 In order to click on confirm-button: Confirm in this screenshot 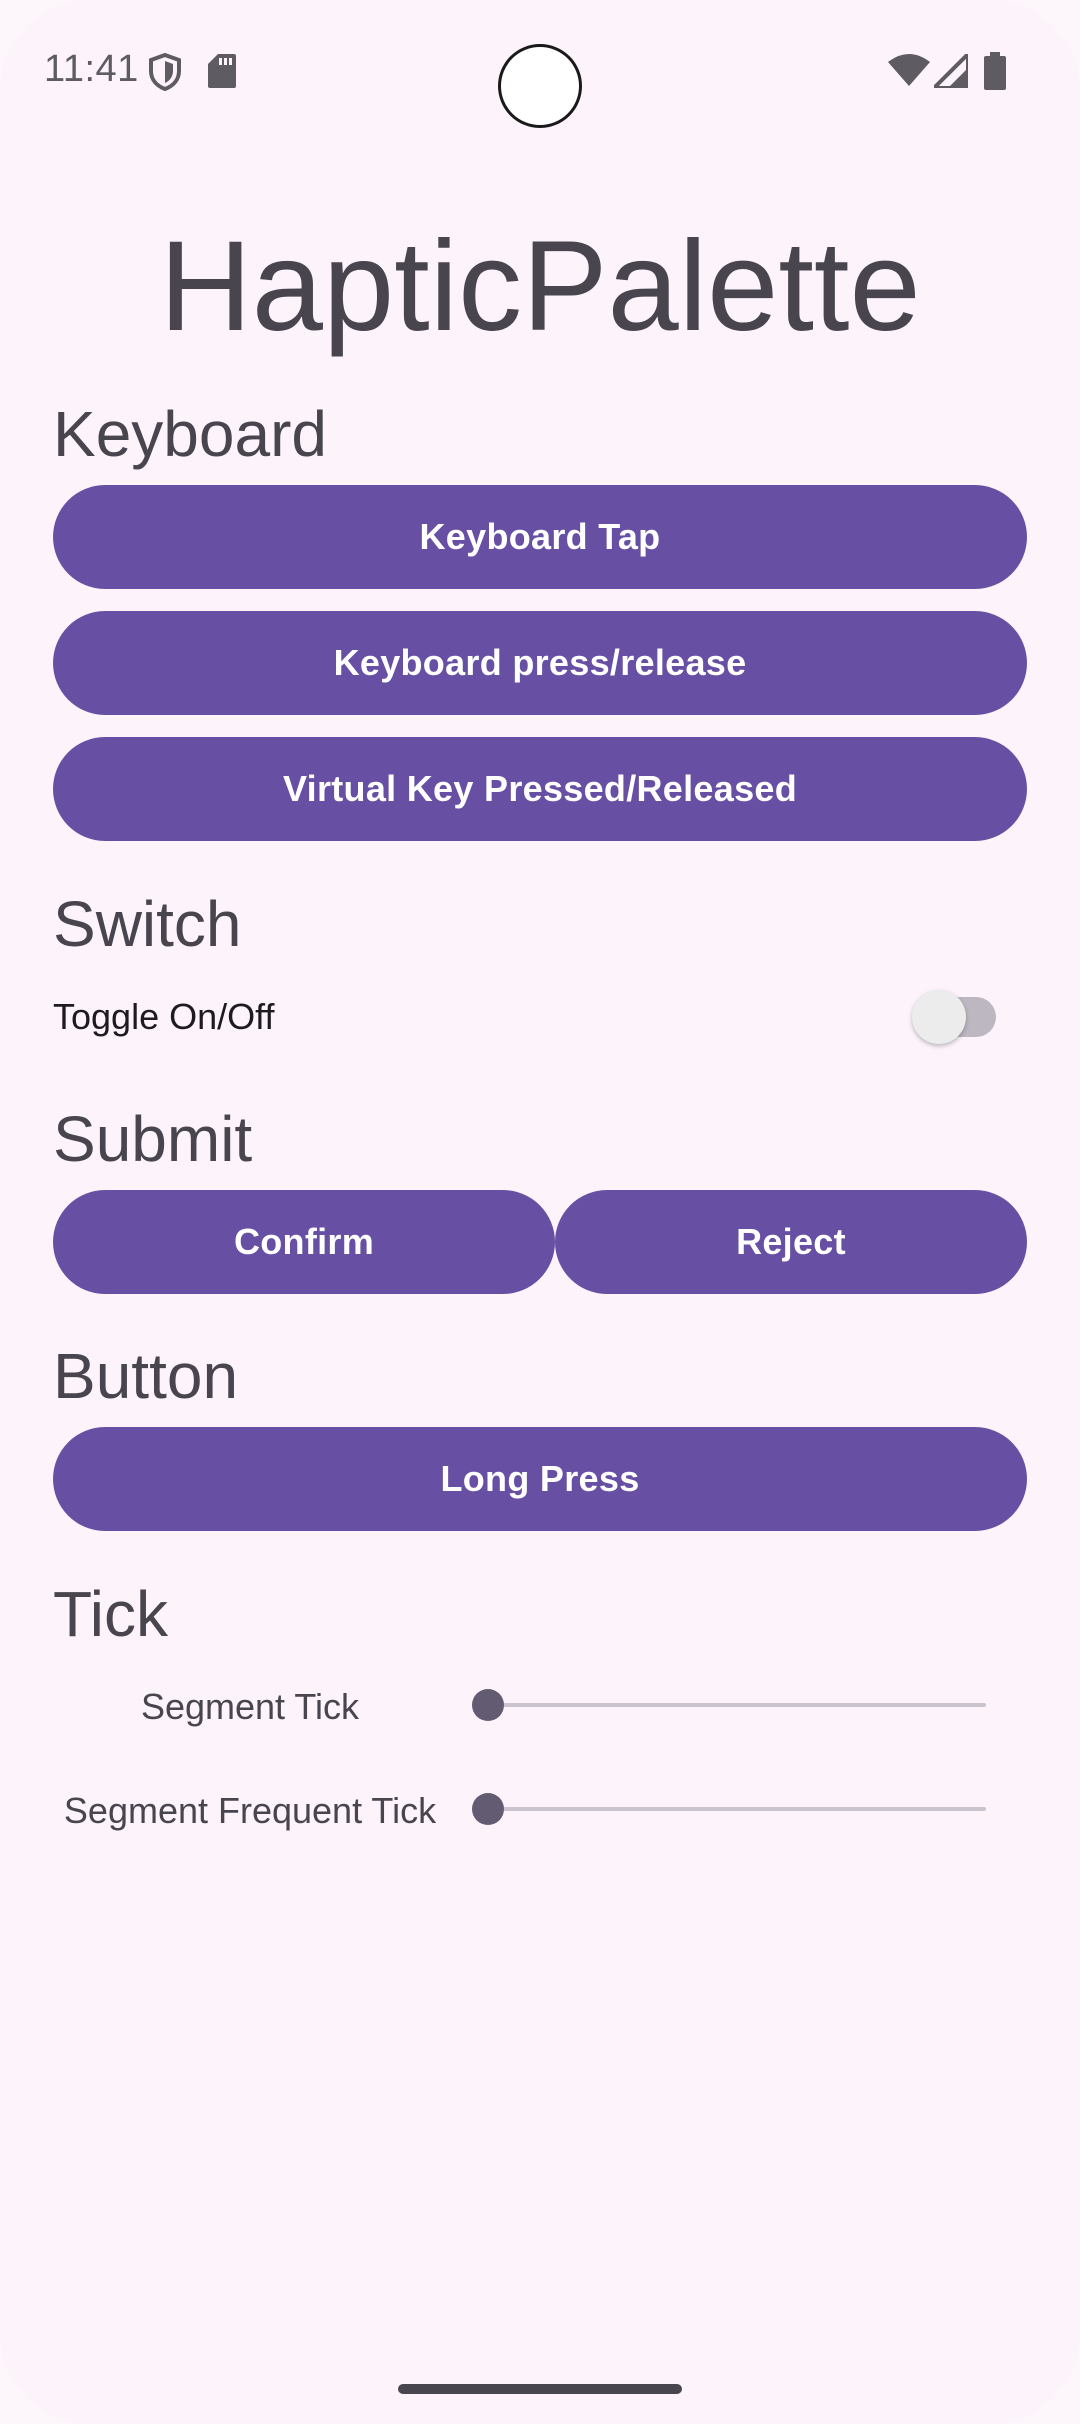, I will do `click(304, 1242)`.